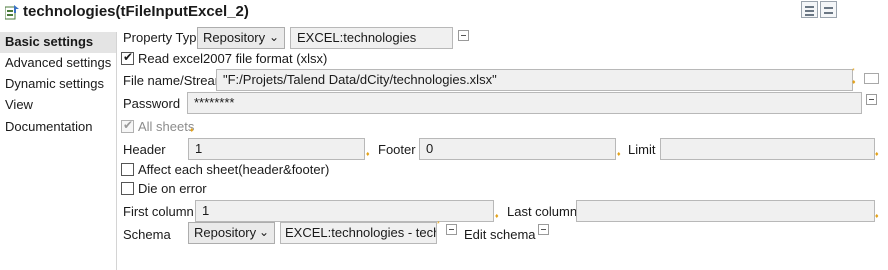  I want to click on last-column-label: Last column, so click(542, 211).